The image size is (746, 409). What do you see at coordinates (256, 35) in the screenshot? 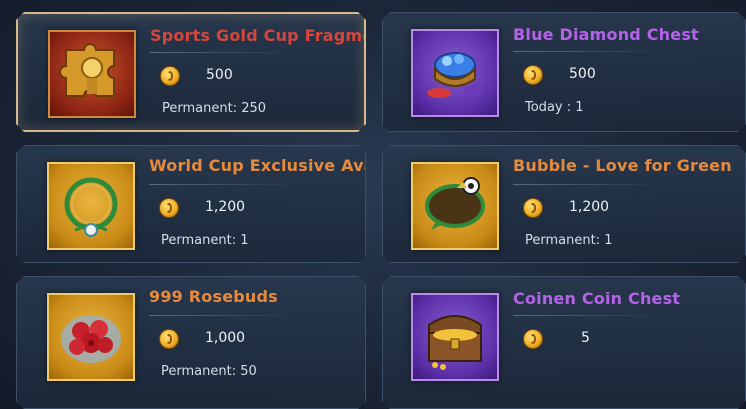
I see `item-title: Sports Gold Cup Fragments` at bounding box center [256, 35].